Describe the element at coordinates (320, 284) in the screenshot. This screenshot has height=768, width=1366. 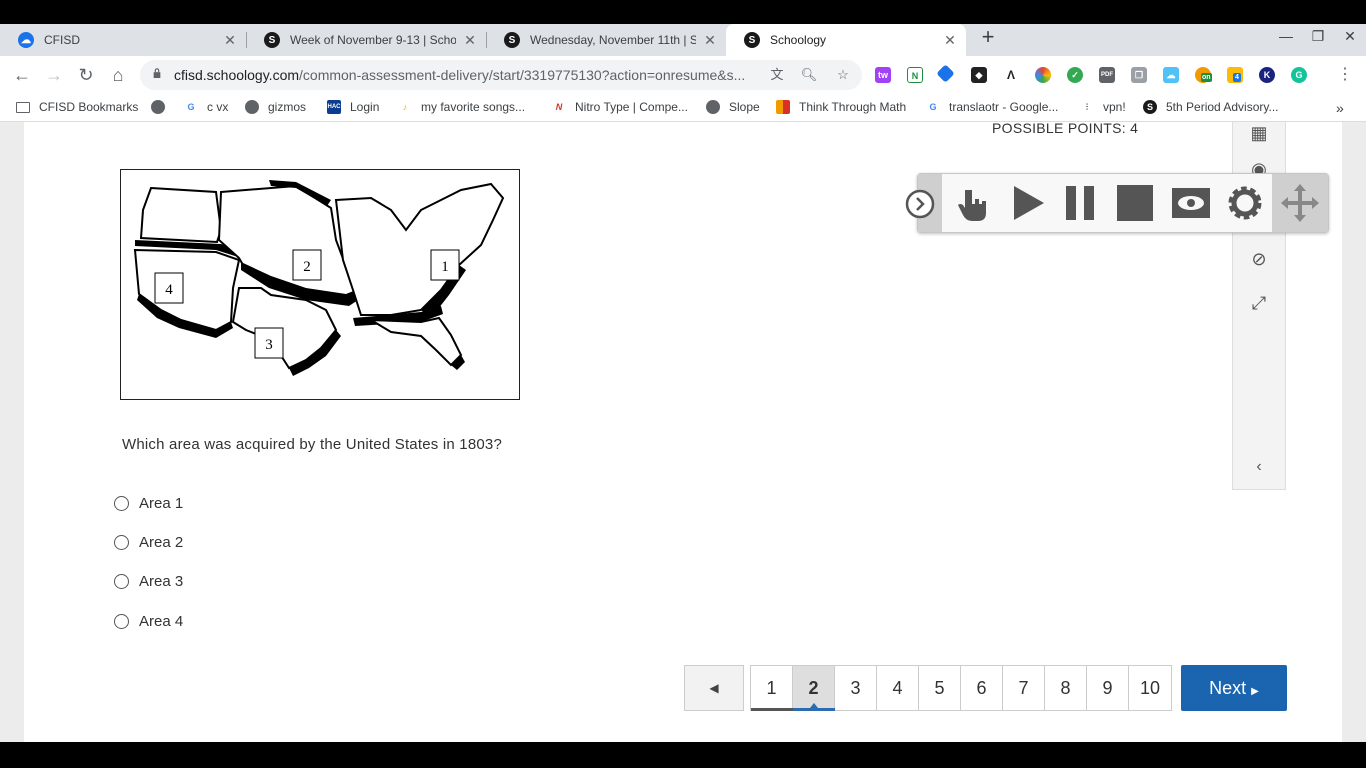
I see `us-regions-map: 4 2 3 1` at that location.